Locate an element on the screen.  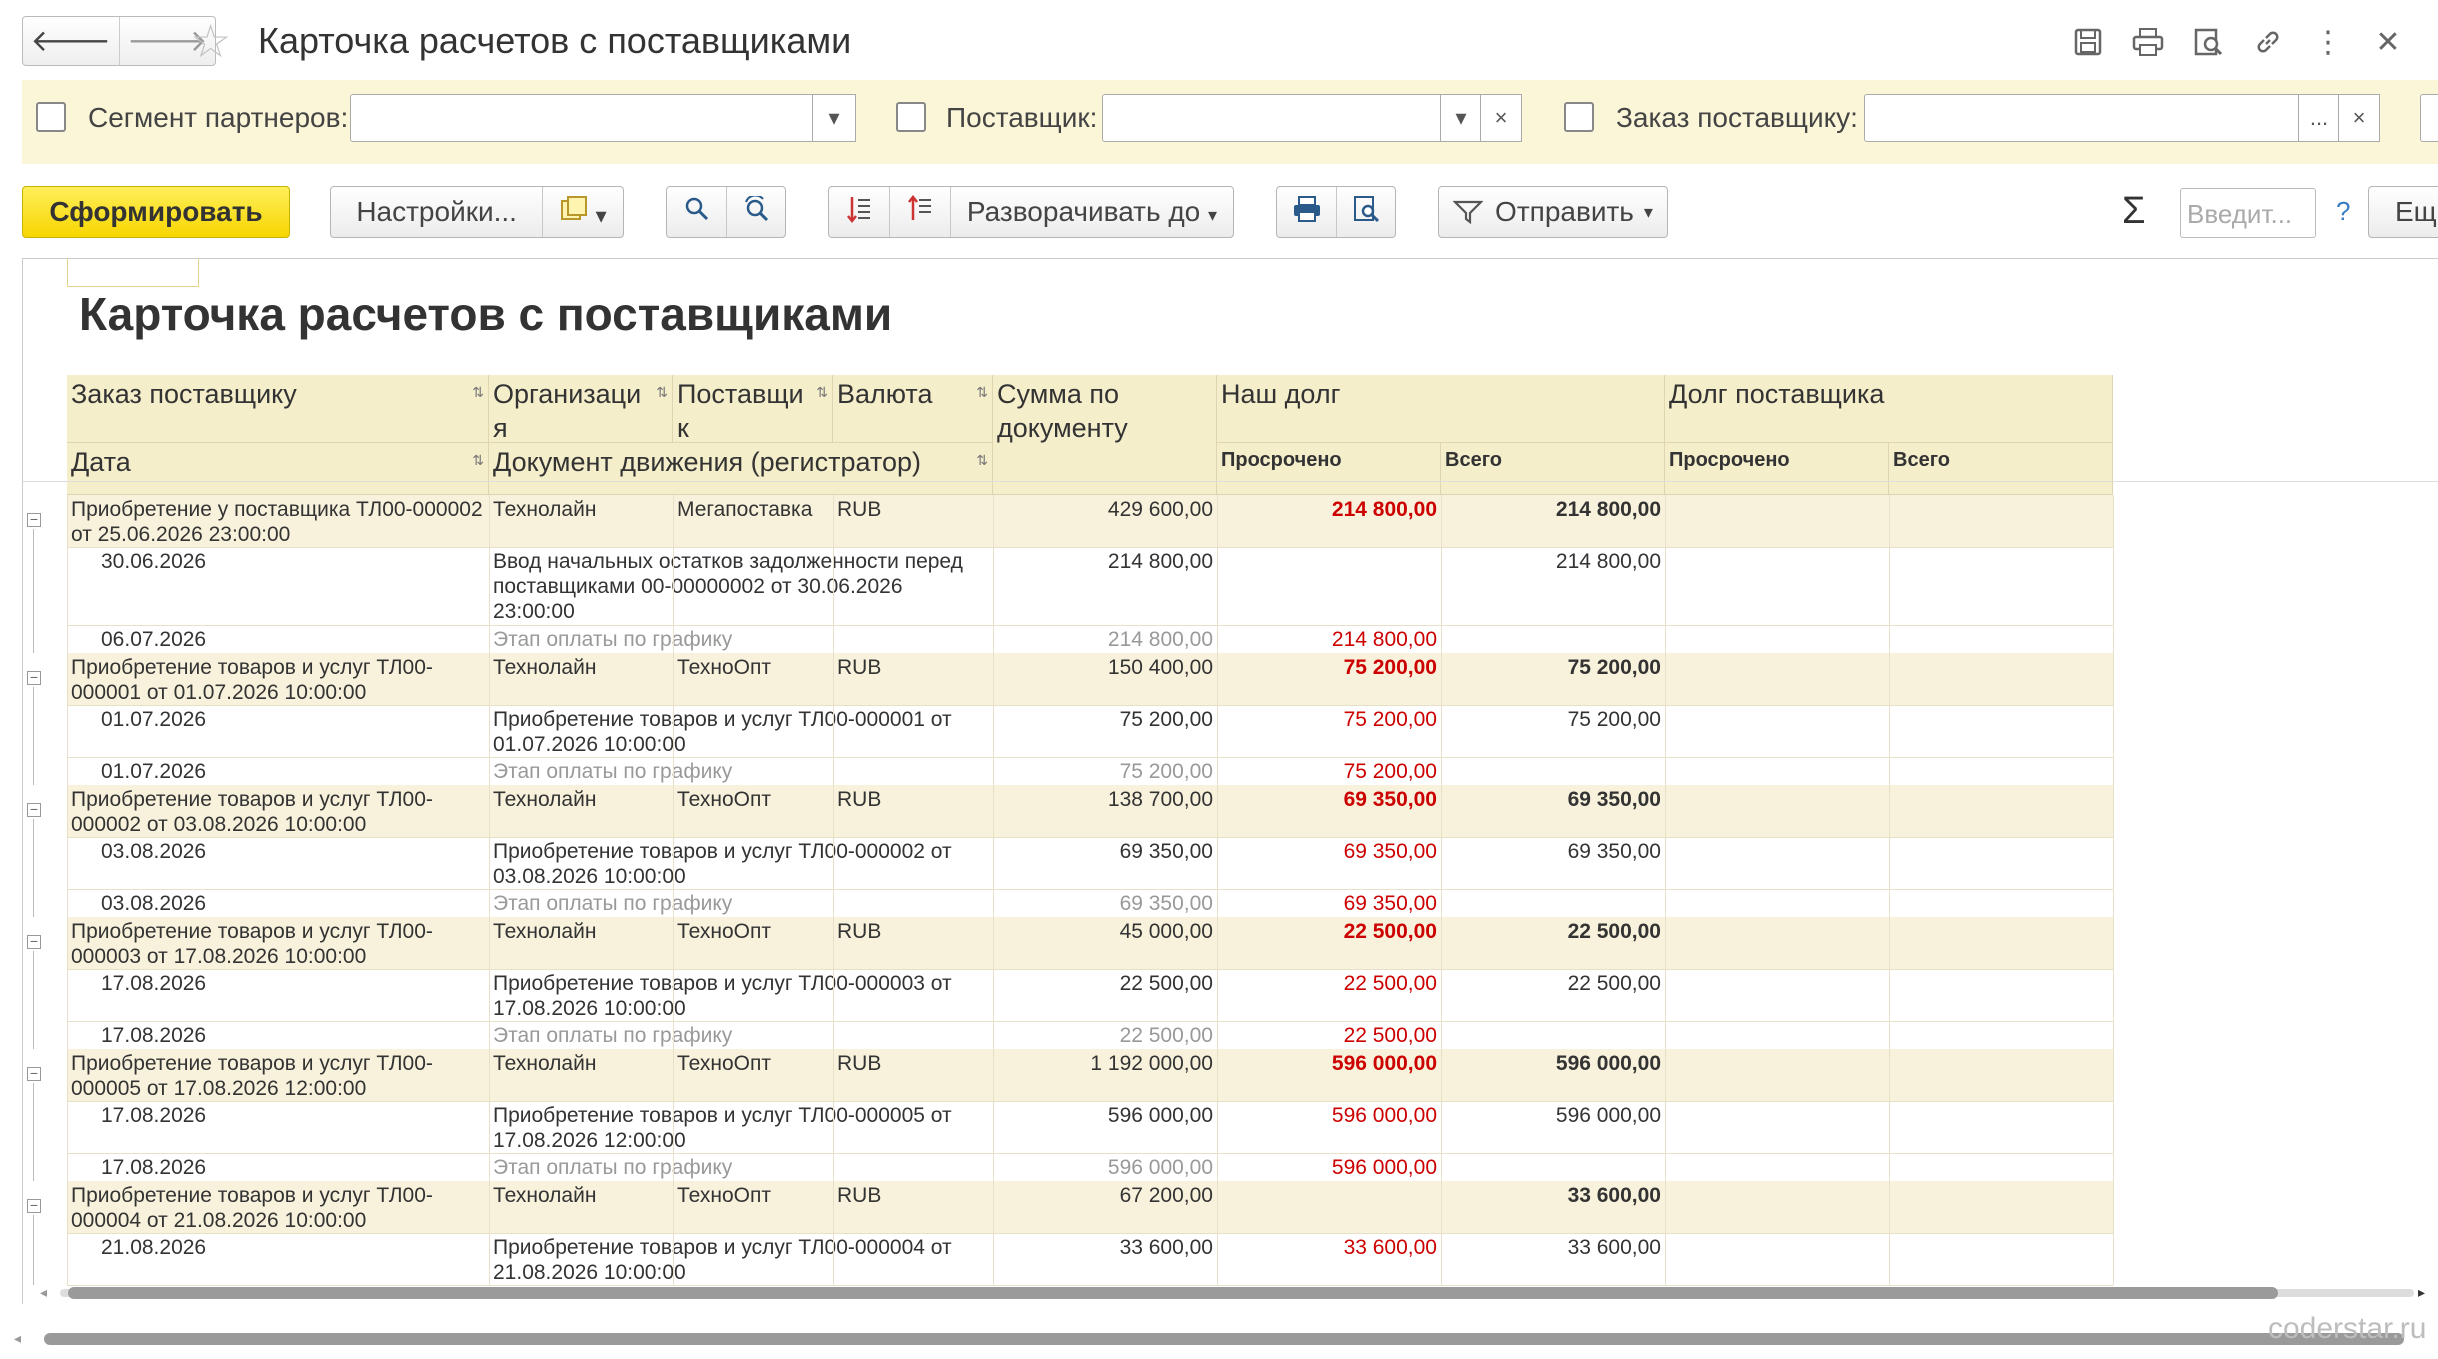
row-date-cell: 17.08.2026 is located at coordinates (278, 1035).